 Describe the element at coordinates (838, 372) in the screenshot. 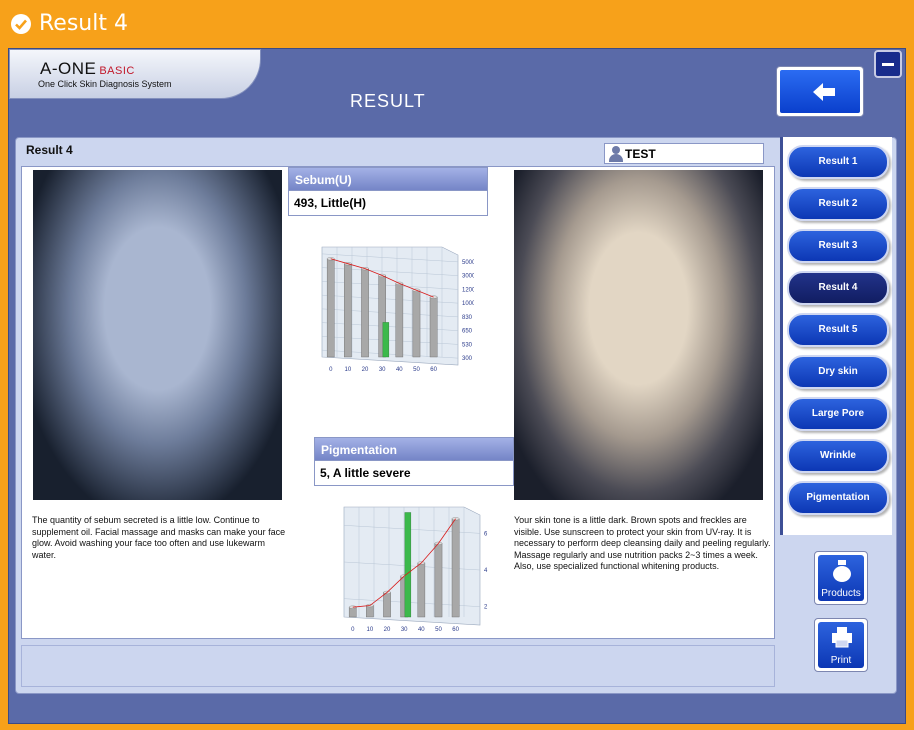

I see `sidebar-item-dry-skin: Dry skin` at that location.